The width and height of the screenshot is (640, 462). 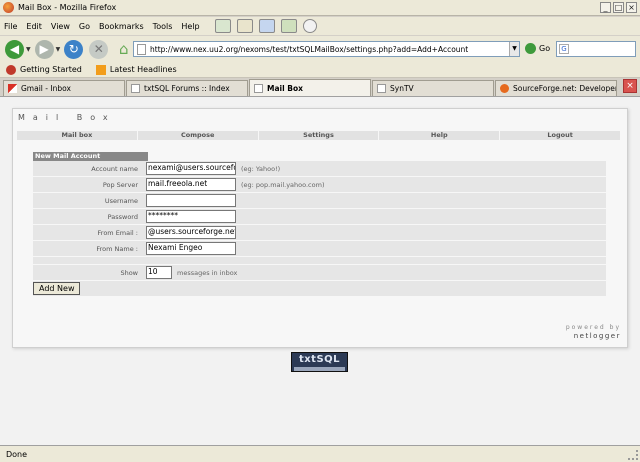 What do you see at coordinates (320, 453) in the screenshot?
I see `status-bar: Done` at bounding box center [320, 453].